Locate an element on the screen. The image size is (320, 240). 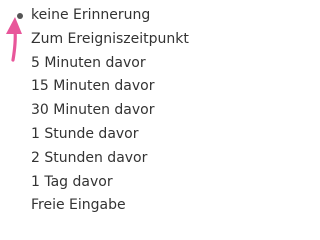
menu-item-1-stunde-davor: 1 Stunde davor is located at coordinates (110, 135).